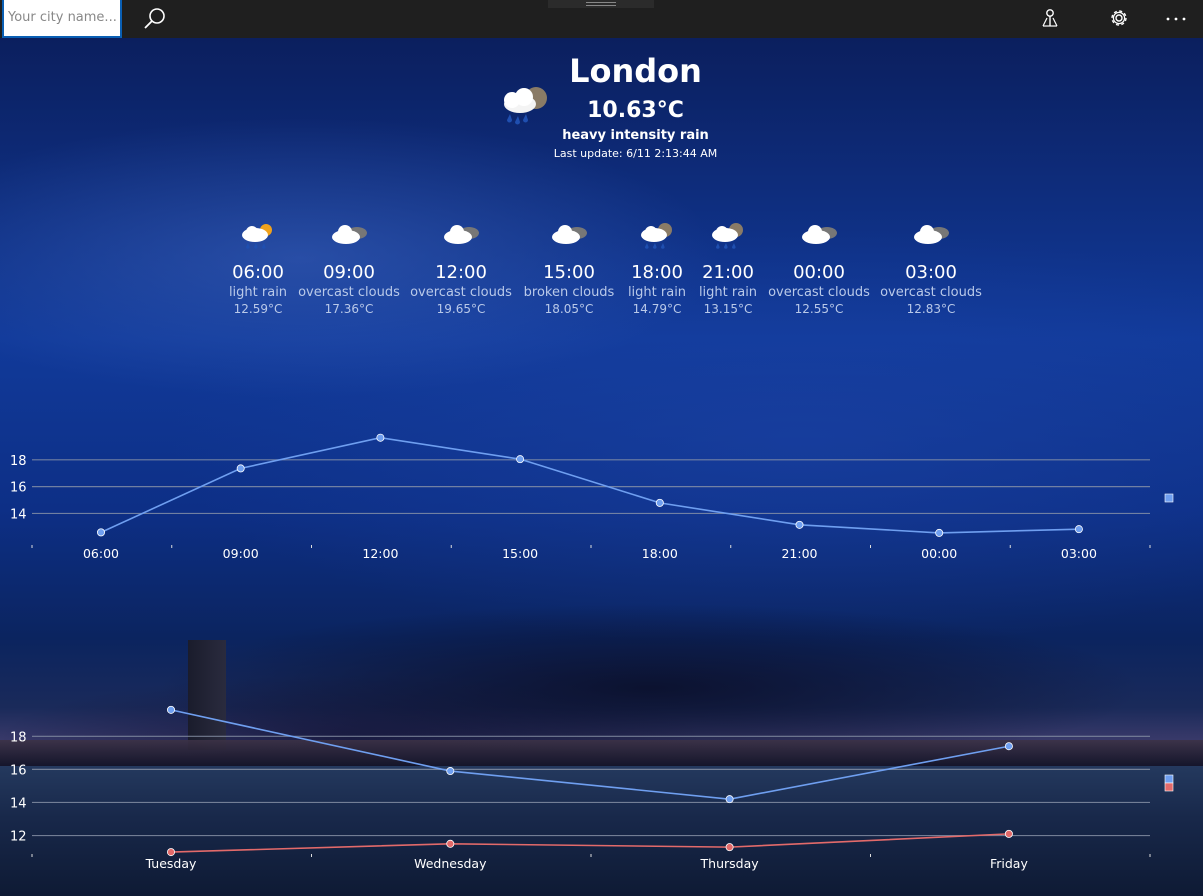 The width and height of the screenshot is (1203, 896). I want to click on drag-handle, so click(601, 4).